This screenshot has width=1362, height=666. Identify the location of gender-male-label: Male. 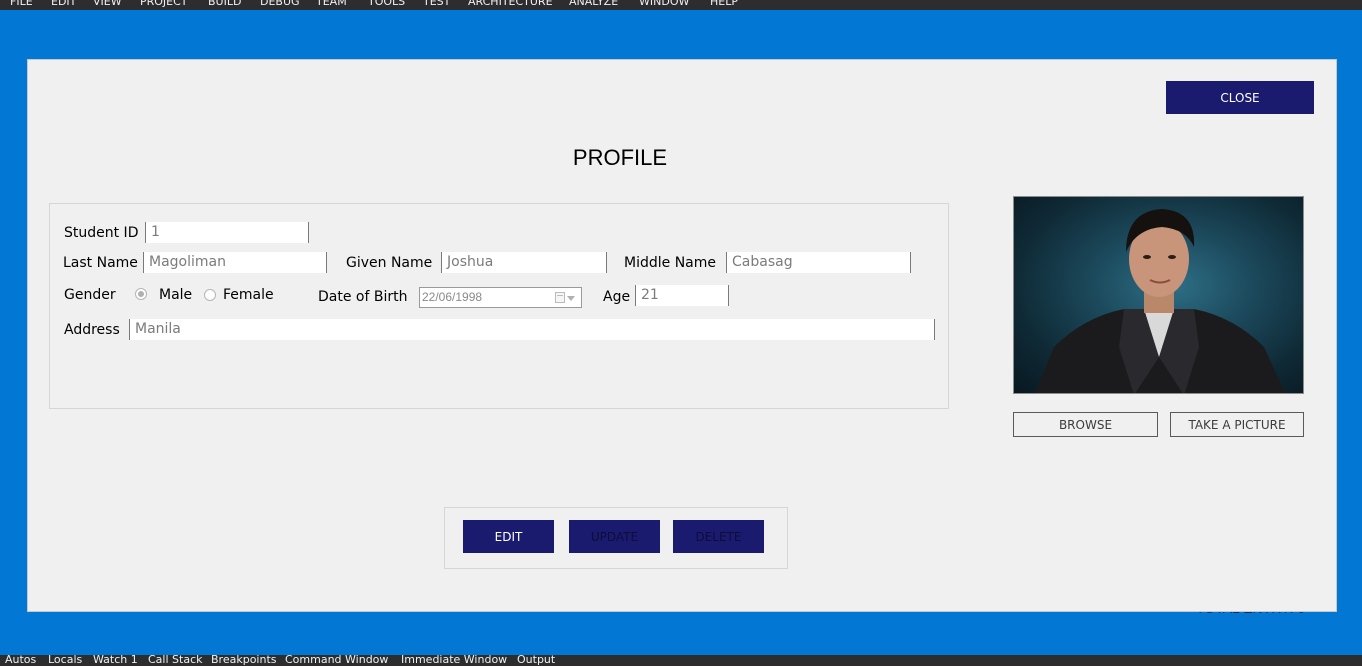
(175, 295).